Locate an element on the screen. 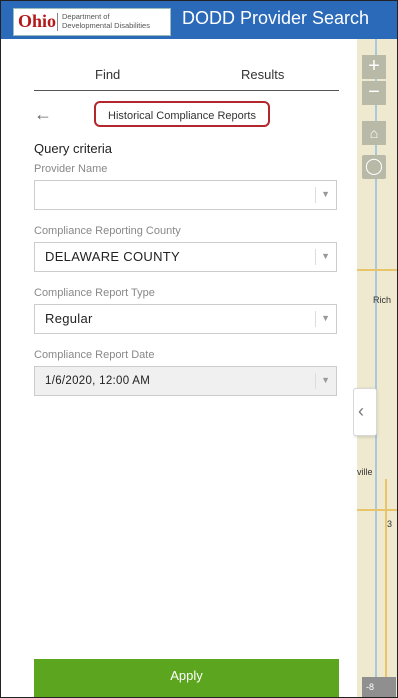 This screenshot has width=398, height=698. report-type-label: Compliance Report Type is located at coordinates (94, 293).